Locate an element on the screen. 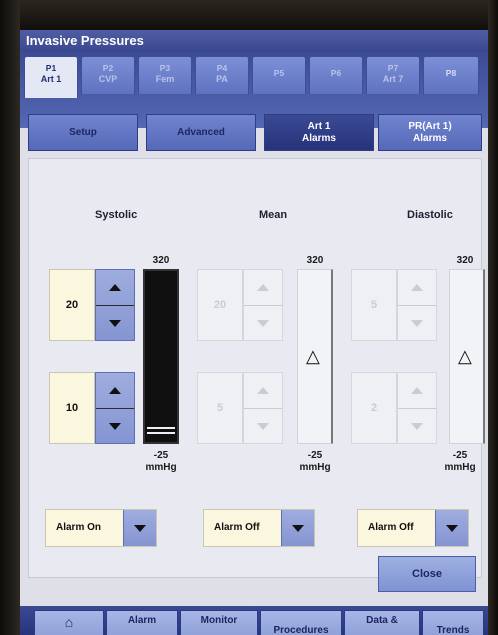 This screenshot has height=635, width=498. mean-high-increase-button is located at coordinates (263, 288).